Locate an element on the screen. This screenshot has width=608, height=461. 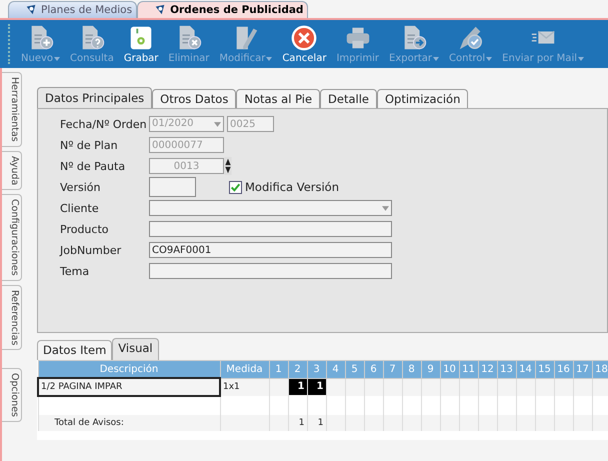
product-field is located at coordinates (270, 229).